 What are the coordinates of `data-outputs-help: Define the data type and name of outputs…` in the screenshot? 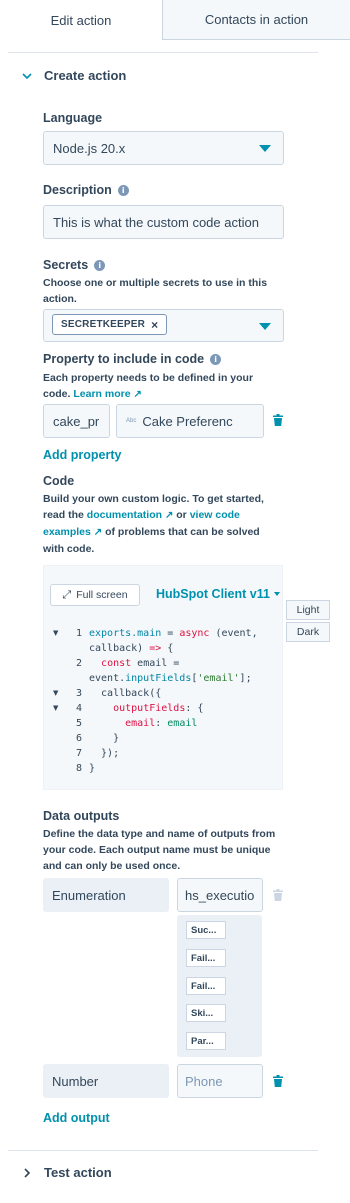 It's located at (159, 850).